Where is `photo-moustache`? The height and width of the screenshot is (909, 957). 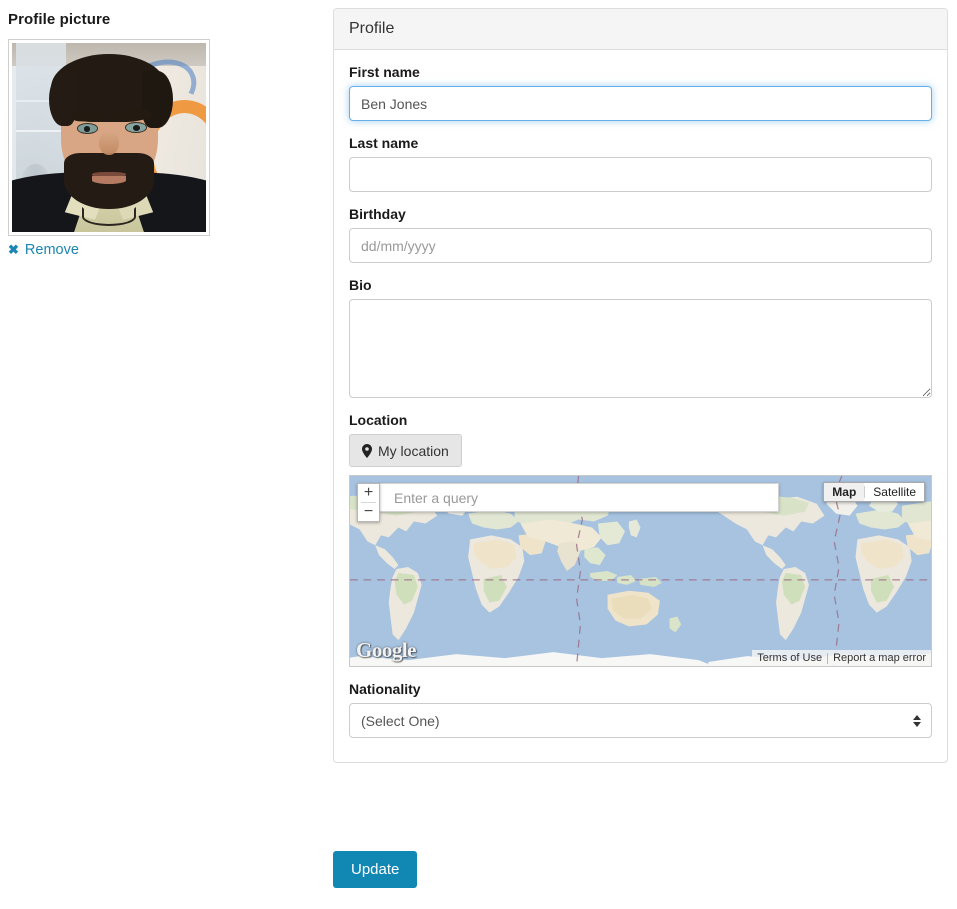 photo-moustache is located at coordinates (109, 164).